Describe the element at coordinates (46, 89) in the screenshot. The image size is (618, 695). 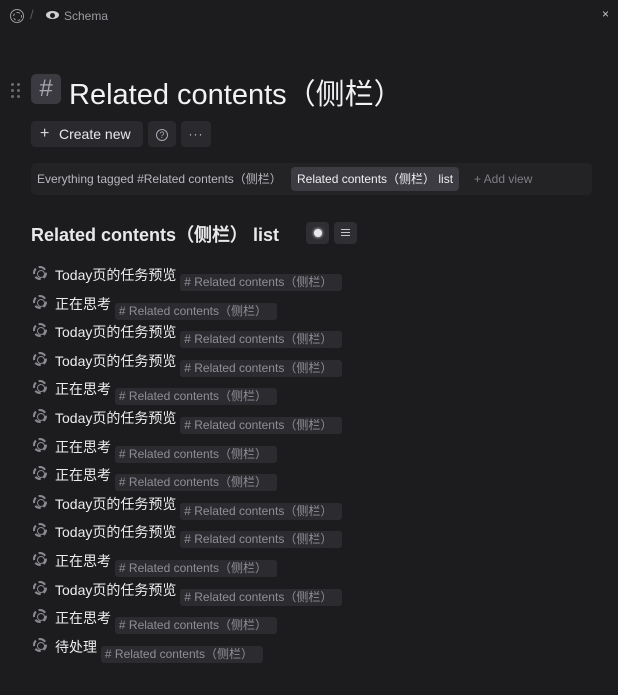
I see `tag-hash-icon: #` at that location.